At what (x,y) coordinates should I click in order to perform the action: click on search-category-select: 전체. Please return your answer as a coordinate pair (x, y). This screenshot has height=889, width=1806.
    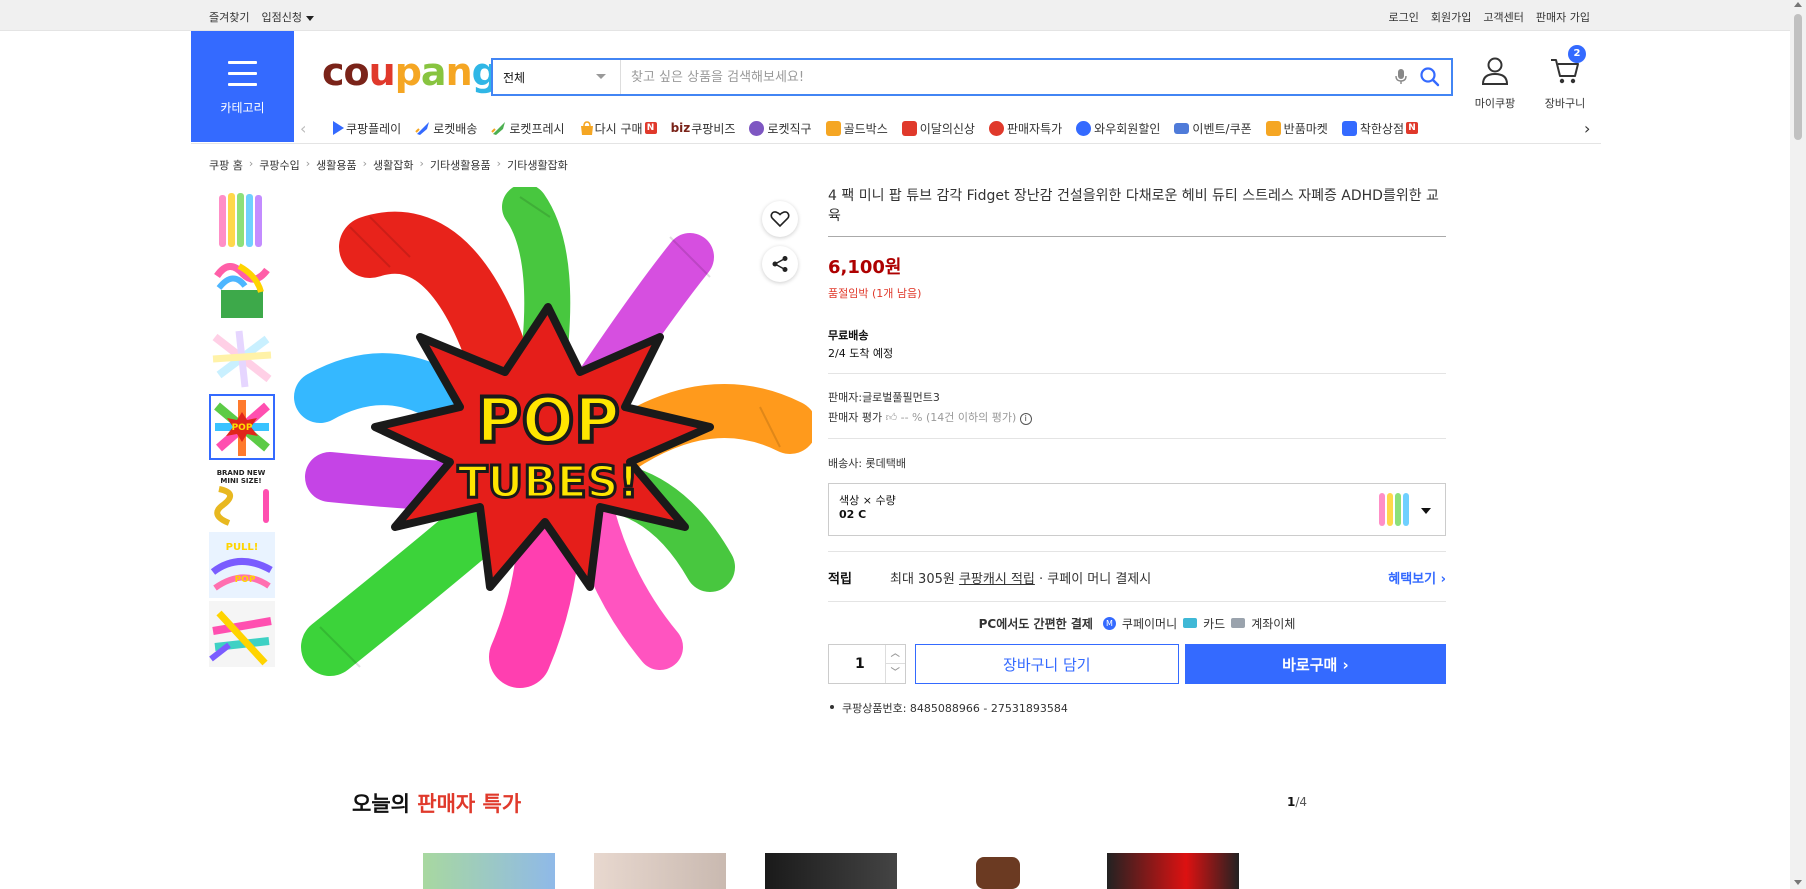
    Looking at the image, I should click on (557, 77).